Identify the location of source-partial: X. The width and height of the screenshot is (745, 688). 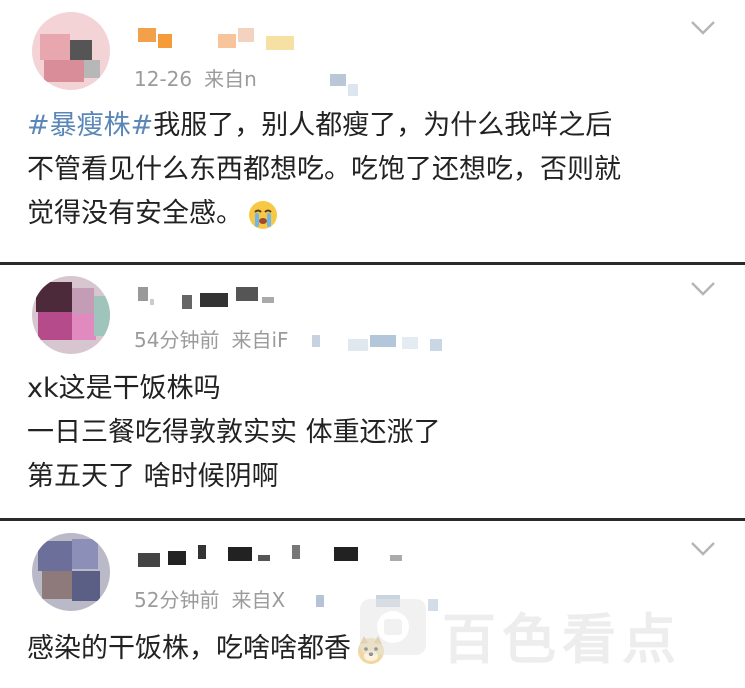
(278, 600).